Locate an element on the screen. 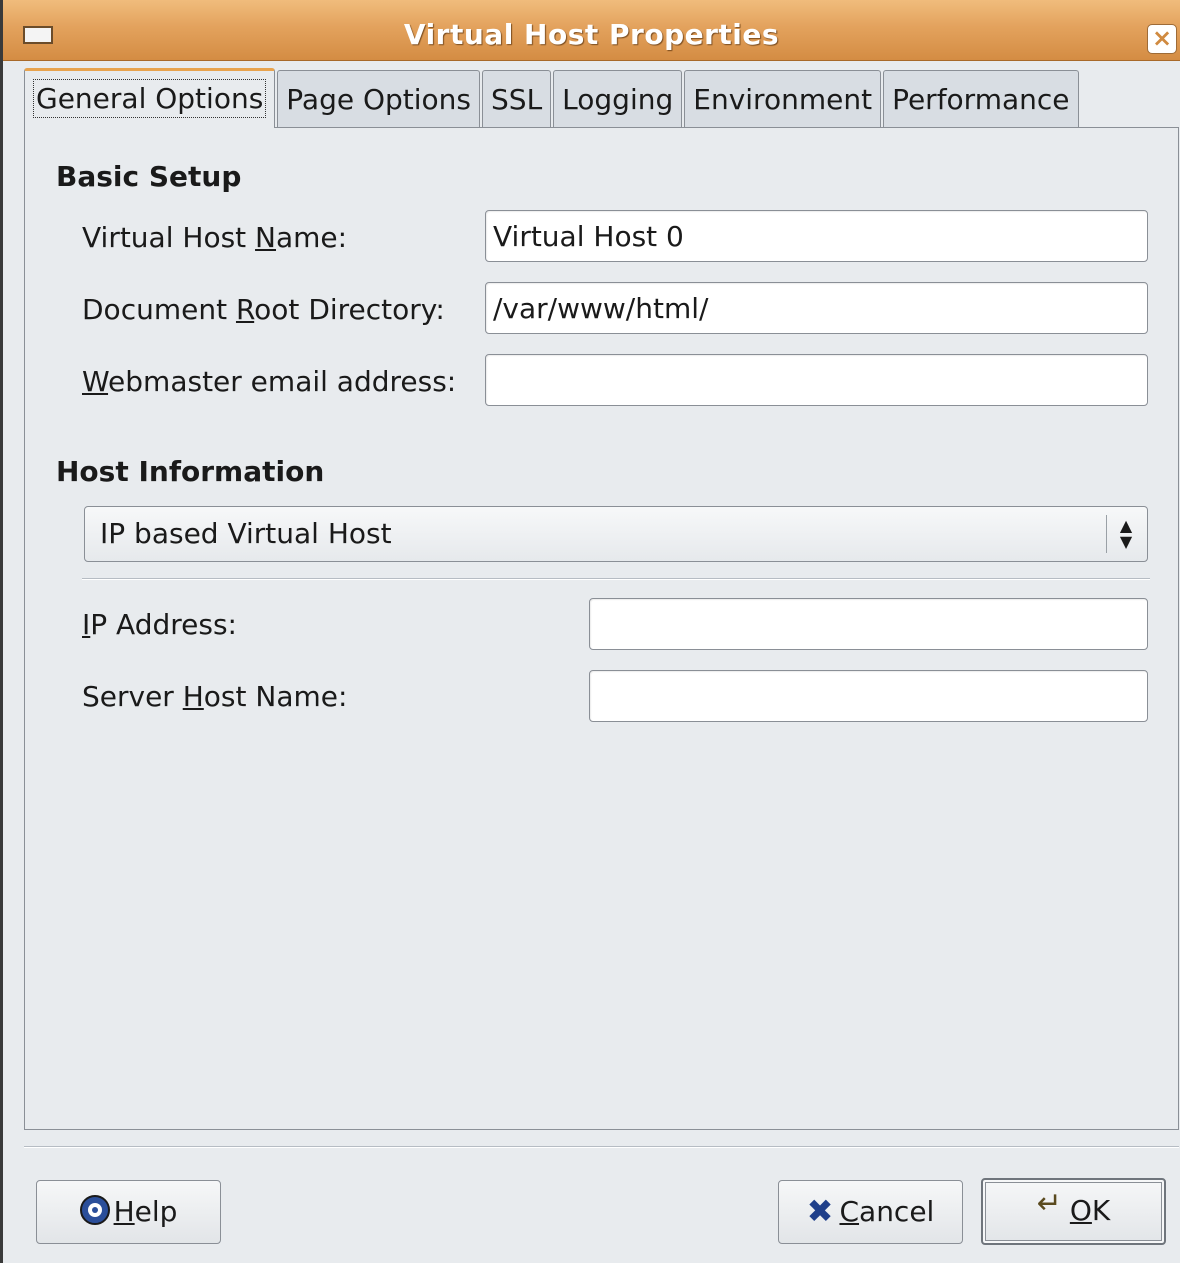 Image resolution: width=1180 pixels, height=1263 pixels. ok-mnemonic: O is located at coordinates (1080, 1210).